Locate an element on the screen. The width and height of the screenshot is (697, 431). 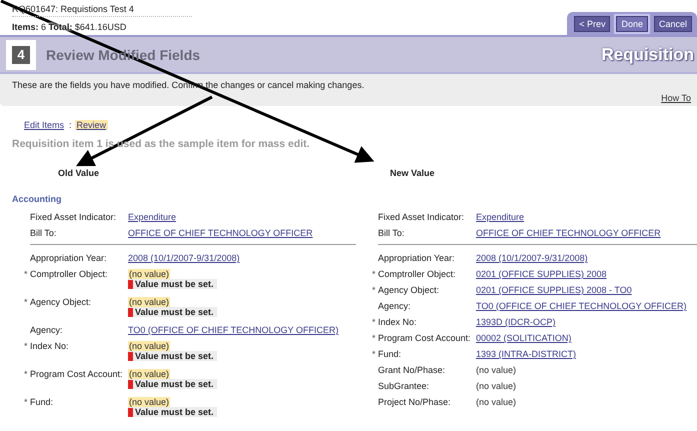
nav-button: Cancel is located at coordinates (673, 24).